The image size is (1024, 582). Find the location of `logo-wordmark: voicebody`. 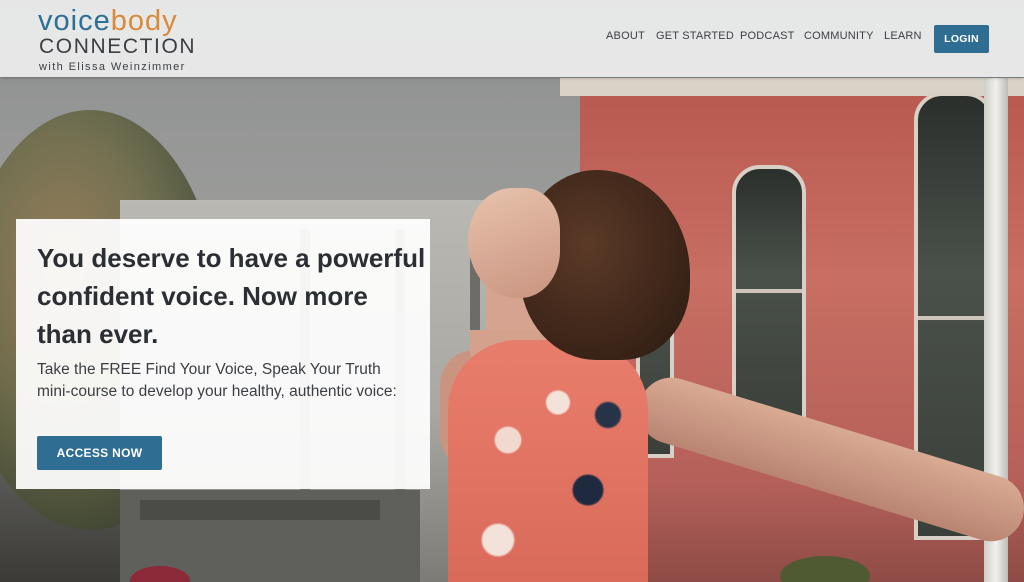

logo-wordmark: voicebody is located at coordinates (108, 21).